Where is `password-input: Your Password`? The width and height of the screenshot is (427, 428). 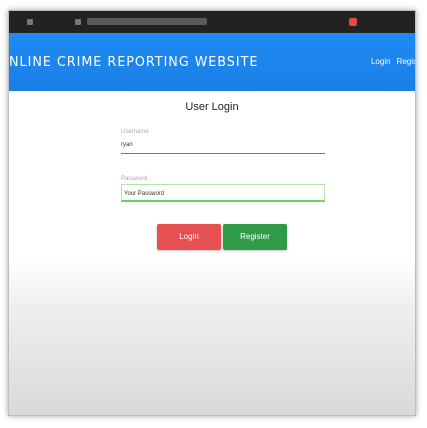 password-input: Your Password is located at coordinates (223, 193).